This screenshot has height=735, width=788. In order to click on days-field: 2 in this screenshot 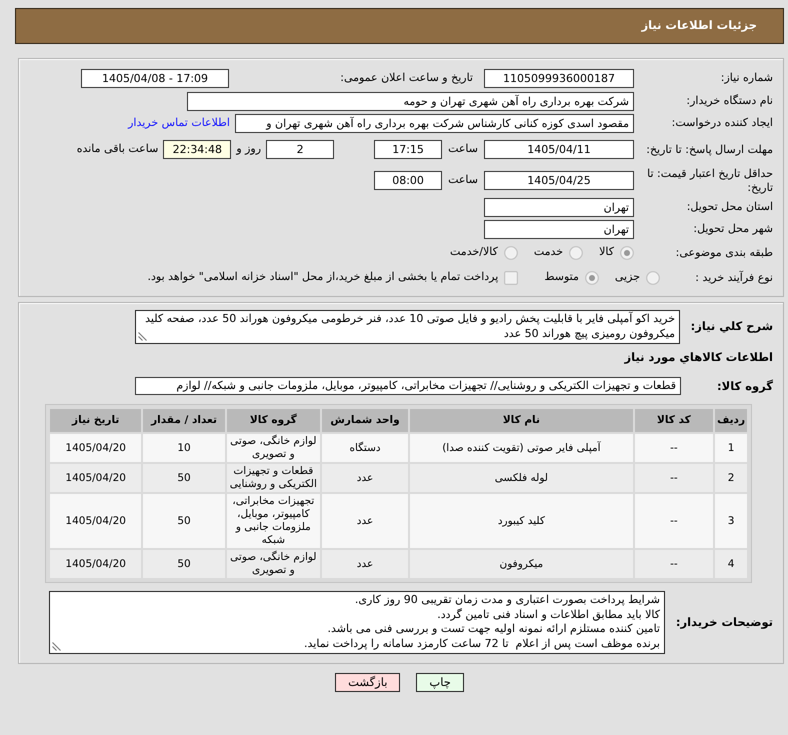, I will do `click(300, 149)`.